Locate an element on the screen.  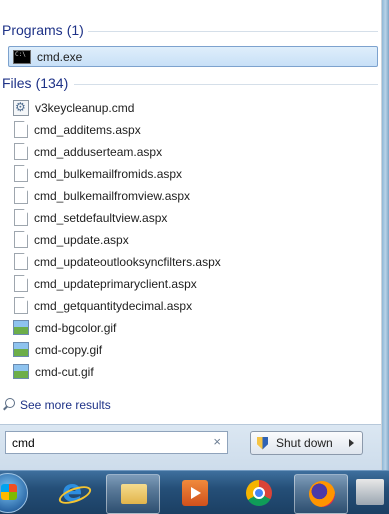
file-item: cmd_setdefaultview.aspx is located at coordinates (193, 217).